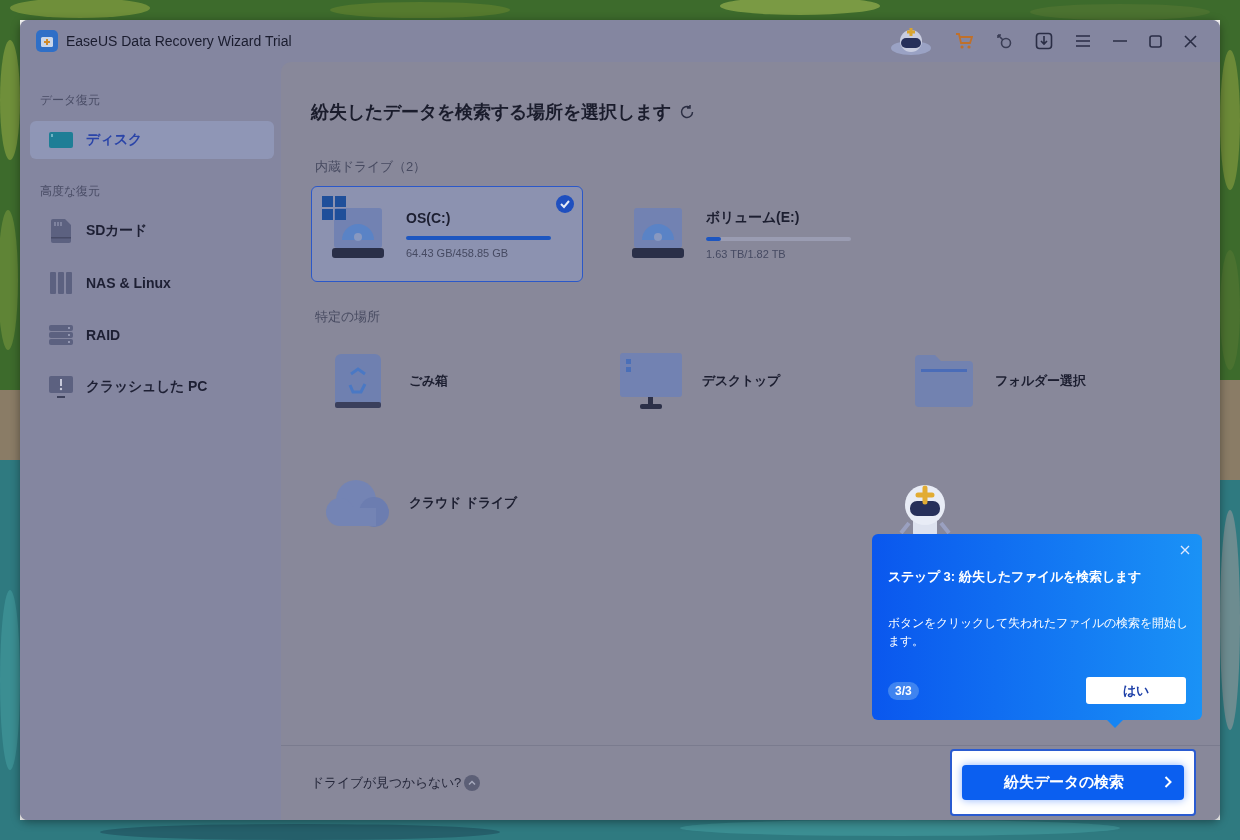 Image resolution: width=1240 pixels, height=840 pixels. I want to click on expand-up-icon, so click(472, 783).